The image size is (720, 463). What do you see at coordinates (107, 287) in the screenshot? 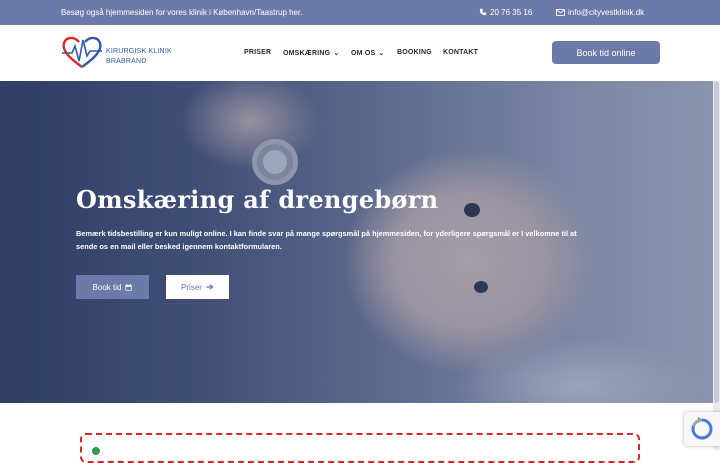
I see `book-button-label: Book tid` at bounding box center [107, 287].